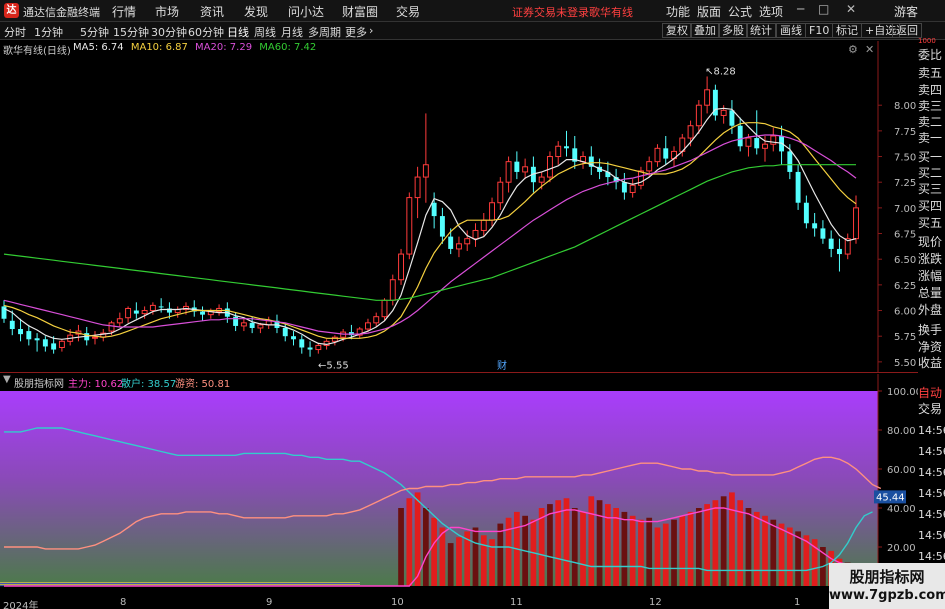  Describe the element at coordinates (15, 32) in the screenshot. I see `period-tick: 分时` at that location.